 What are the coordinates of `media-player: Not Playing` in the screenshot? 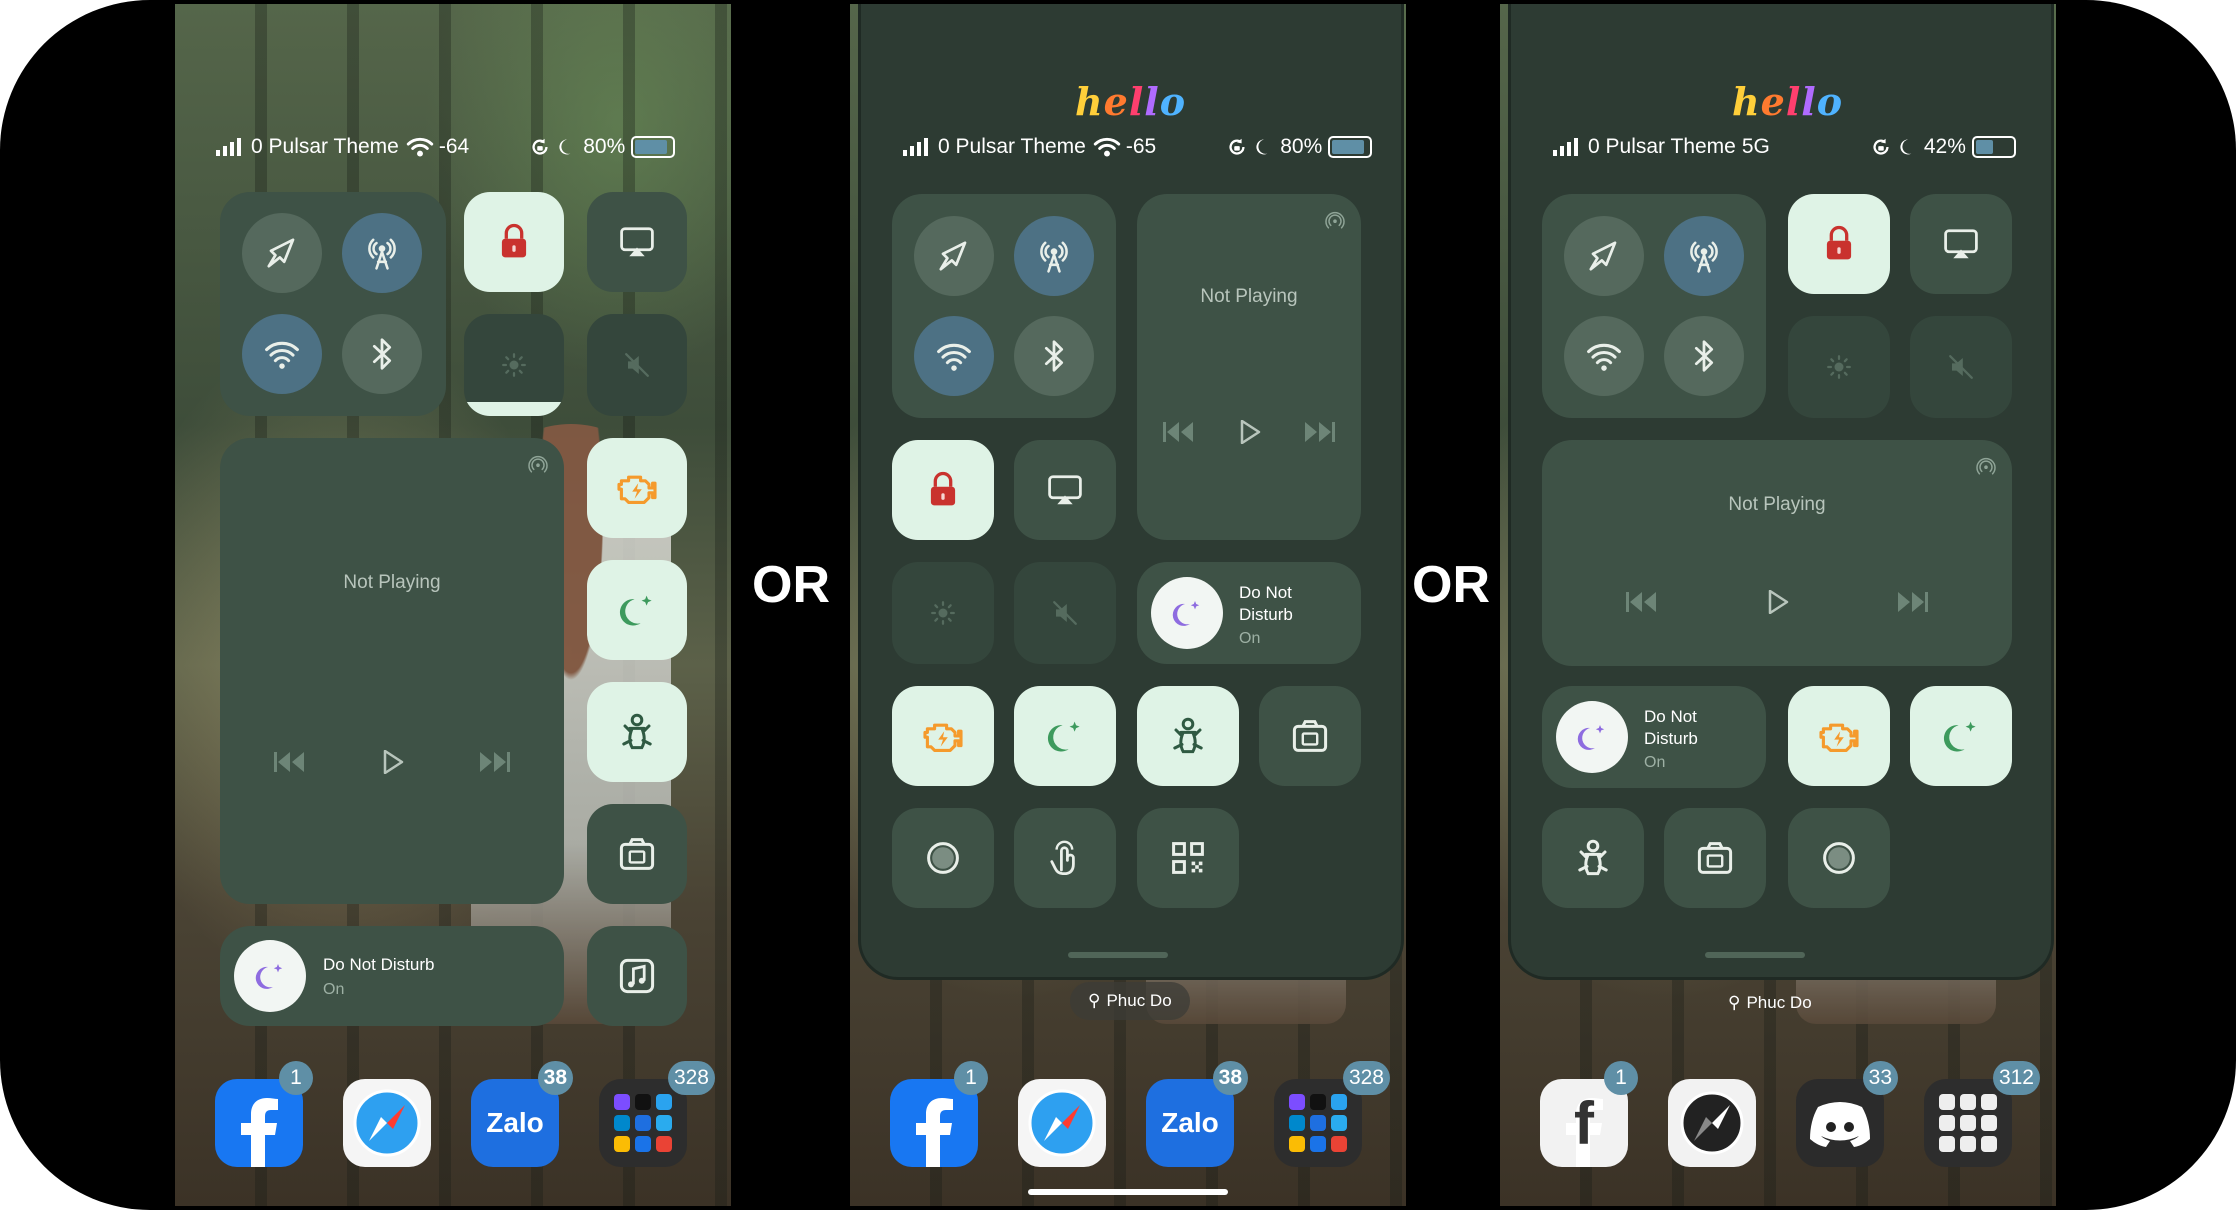 It's located at (1777, 553).